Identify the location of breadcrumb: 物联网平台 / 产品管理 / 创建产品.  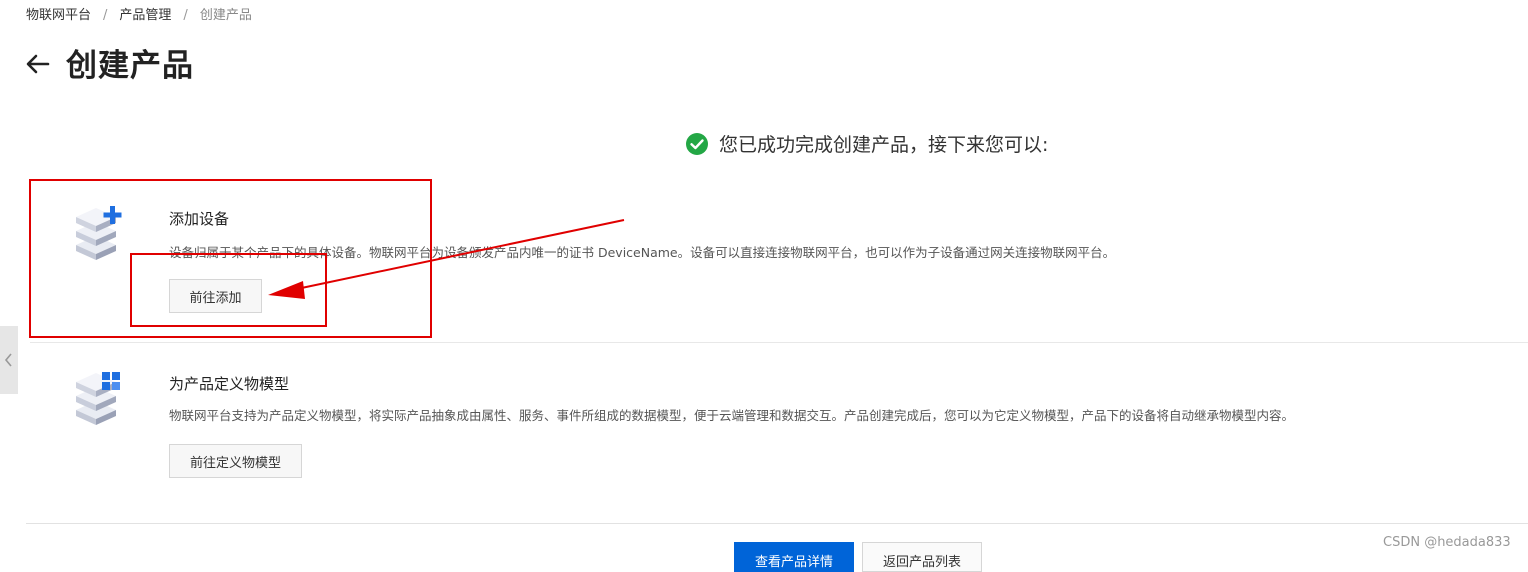
(139, 13).